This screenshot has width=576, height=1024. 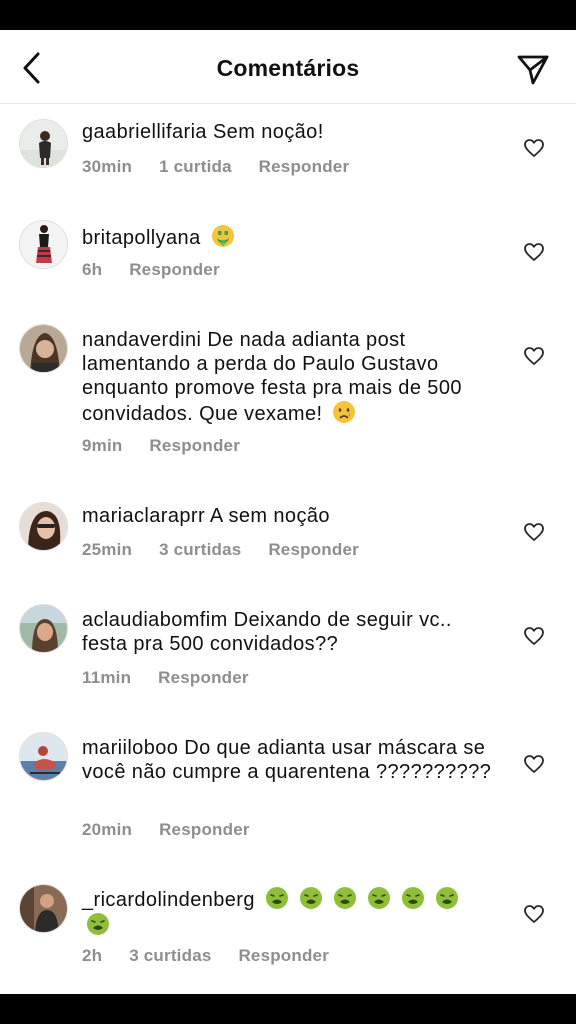 I want to click on comment-text-block: britapollyana, so click(x=292, y=237).